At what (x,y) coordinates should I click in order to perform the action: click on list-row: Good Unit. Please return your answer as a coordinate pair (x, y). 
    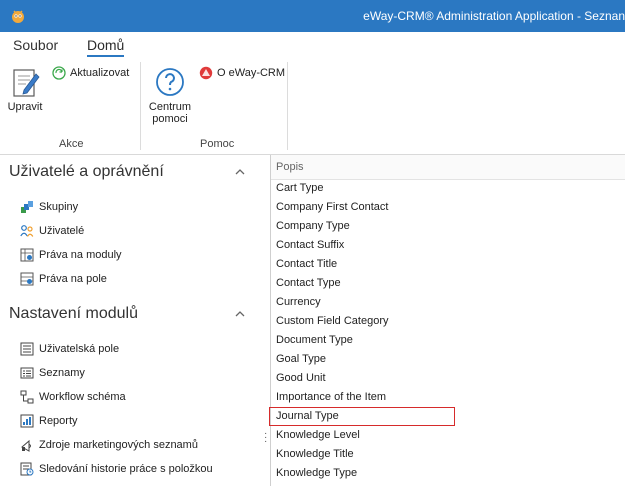
    Looking at the image, I should click on (448, 378).